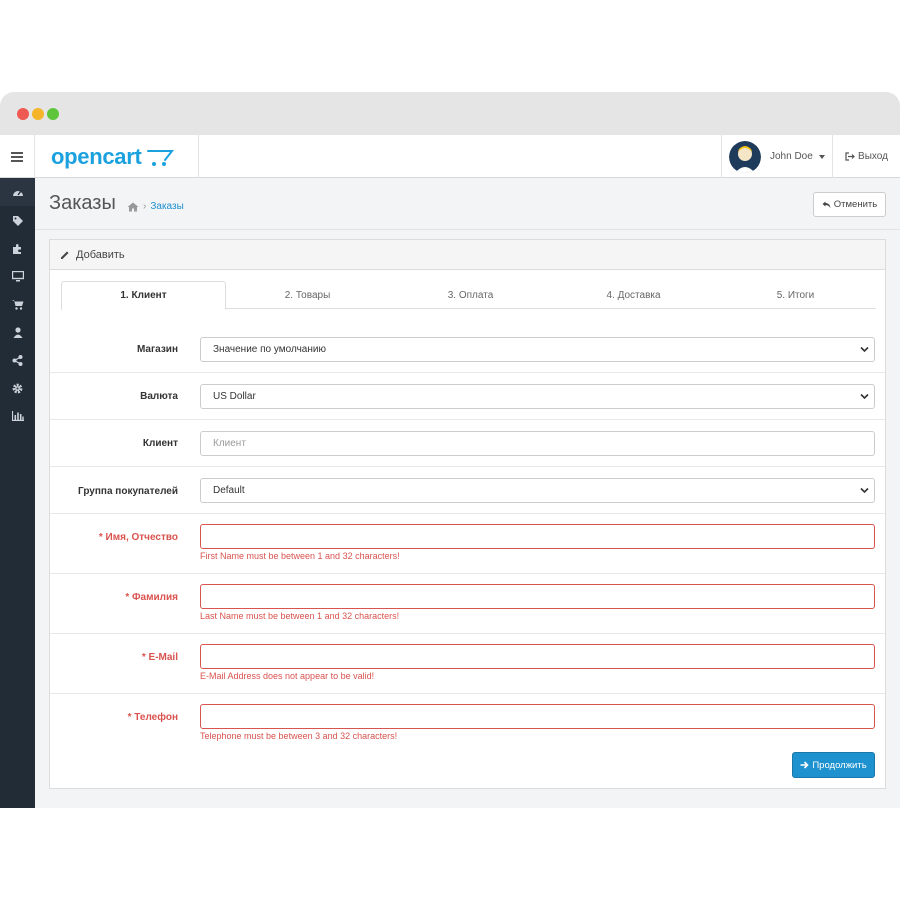  I want to click on breadcrumb: › Заказы, so click(155, 206).